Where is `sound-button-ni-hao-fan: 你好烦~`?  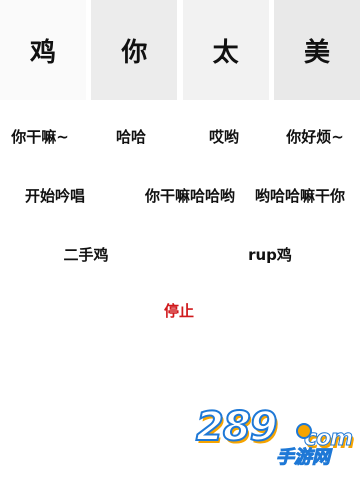
sound-button-ni-hao-fan: 你好烦~ is located at coordinates (315, 137).